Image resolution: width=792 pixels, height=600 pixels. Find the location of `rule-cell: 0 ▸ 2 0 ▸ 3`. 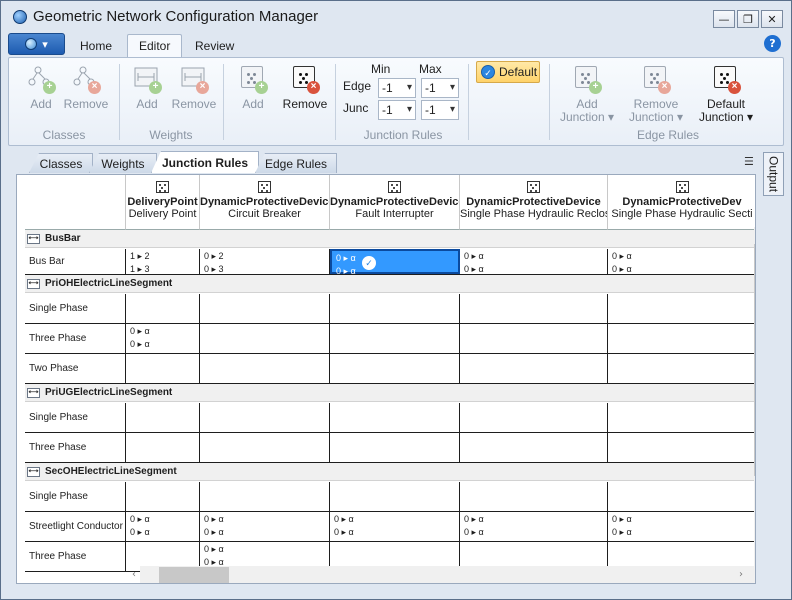

rule-cell: 0 ▸ 2 0 ▸ 3 is located at coordinates (265, 261).